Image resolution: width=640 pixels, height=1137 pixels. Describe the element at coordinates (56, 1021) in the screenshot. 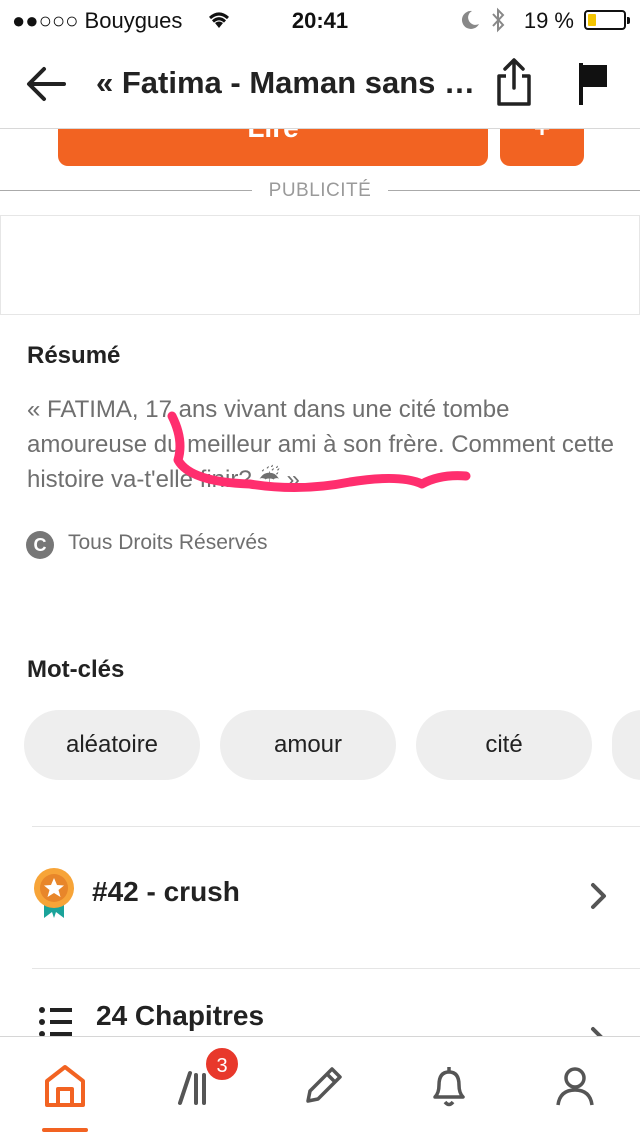

I see `list-icon` at that location.